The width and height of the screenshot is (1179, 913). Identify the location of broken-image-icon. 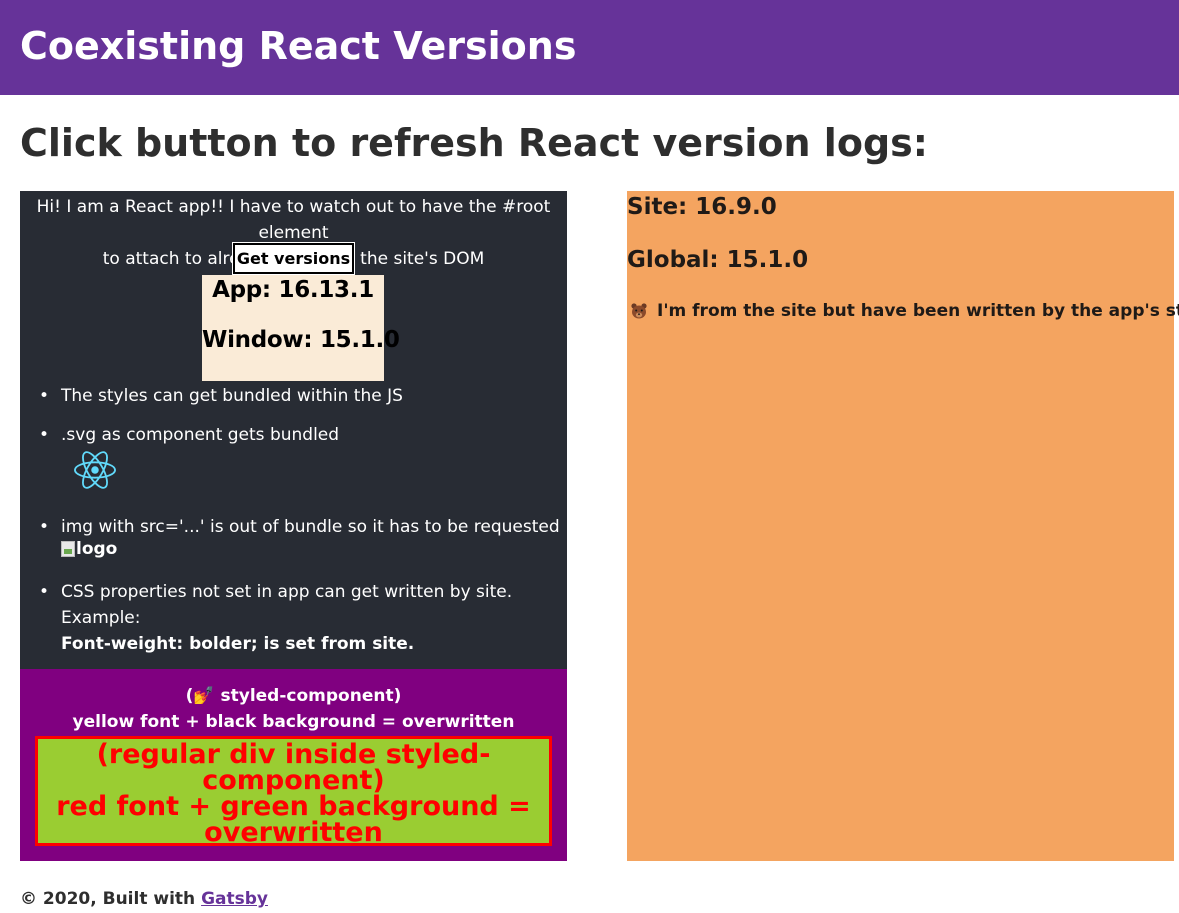
(68, 549).